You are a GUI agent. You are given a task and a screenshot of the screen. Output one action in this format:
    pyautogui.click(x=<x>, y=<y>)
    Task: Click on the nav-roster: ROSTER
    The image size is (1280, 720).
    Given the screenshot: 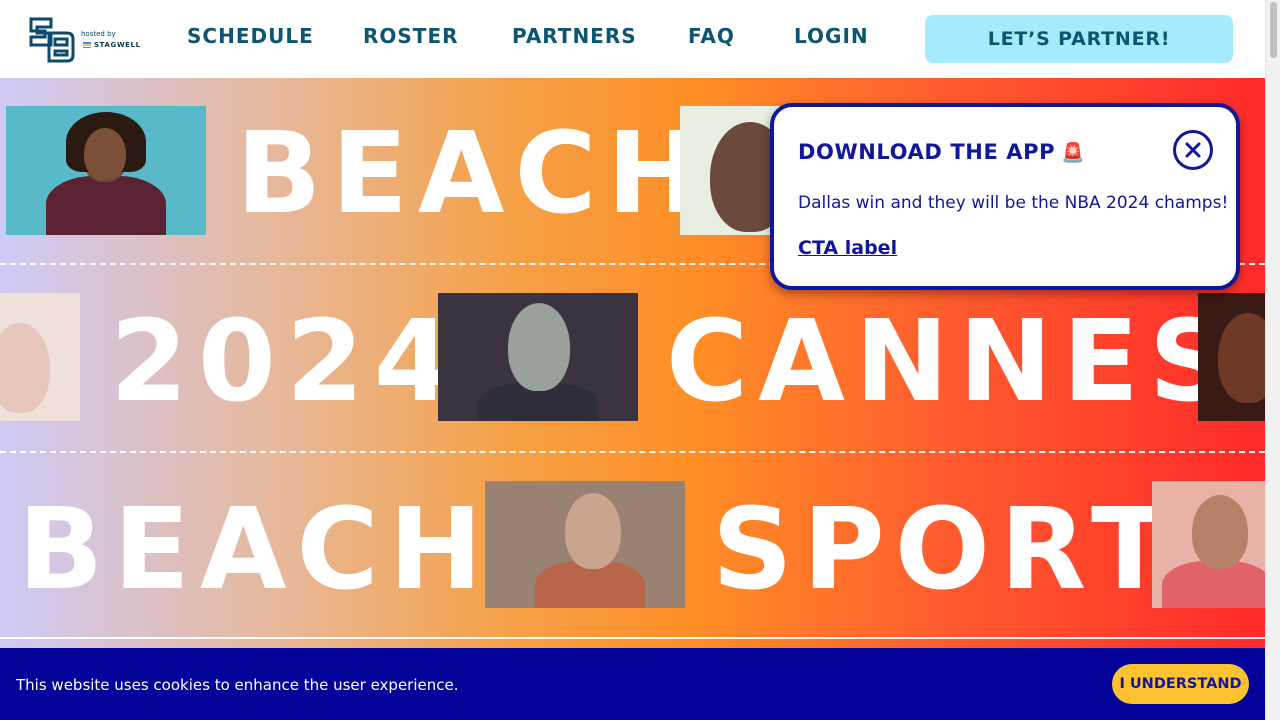 What is the action you would take?
    pyautogui.click(x=411, y=36)
    